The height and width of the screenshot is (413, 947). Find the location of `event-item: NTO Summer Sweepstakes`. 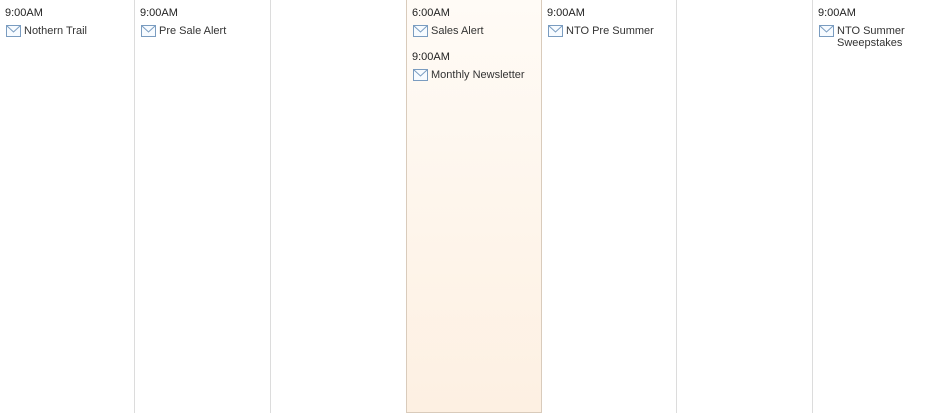

event-item: NTO Summer Sweepstakes is located at coordinates (882, 37).